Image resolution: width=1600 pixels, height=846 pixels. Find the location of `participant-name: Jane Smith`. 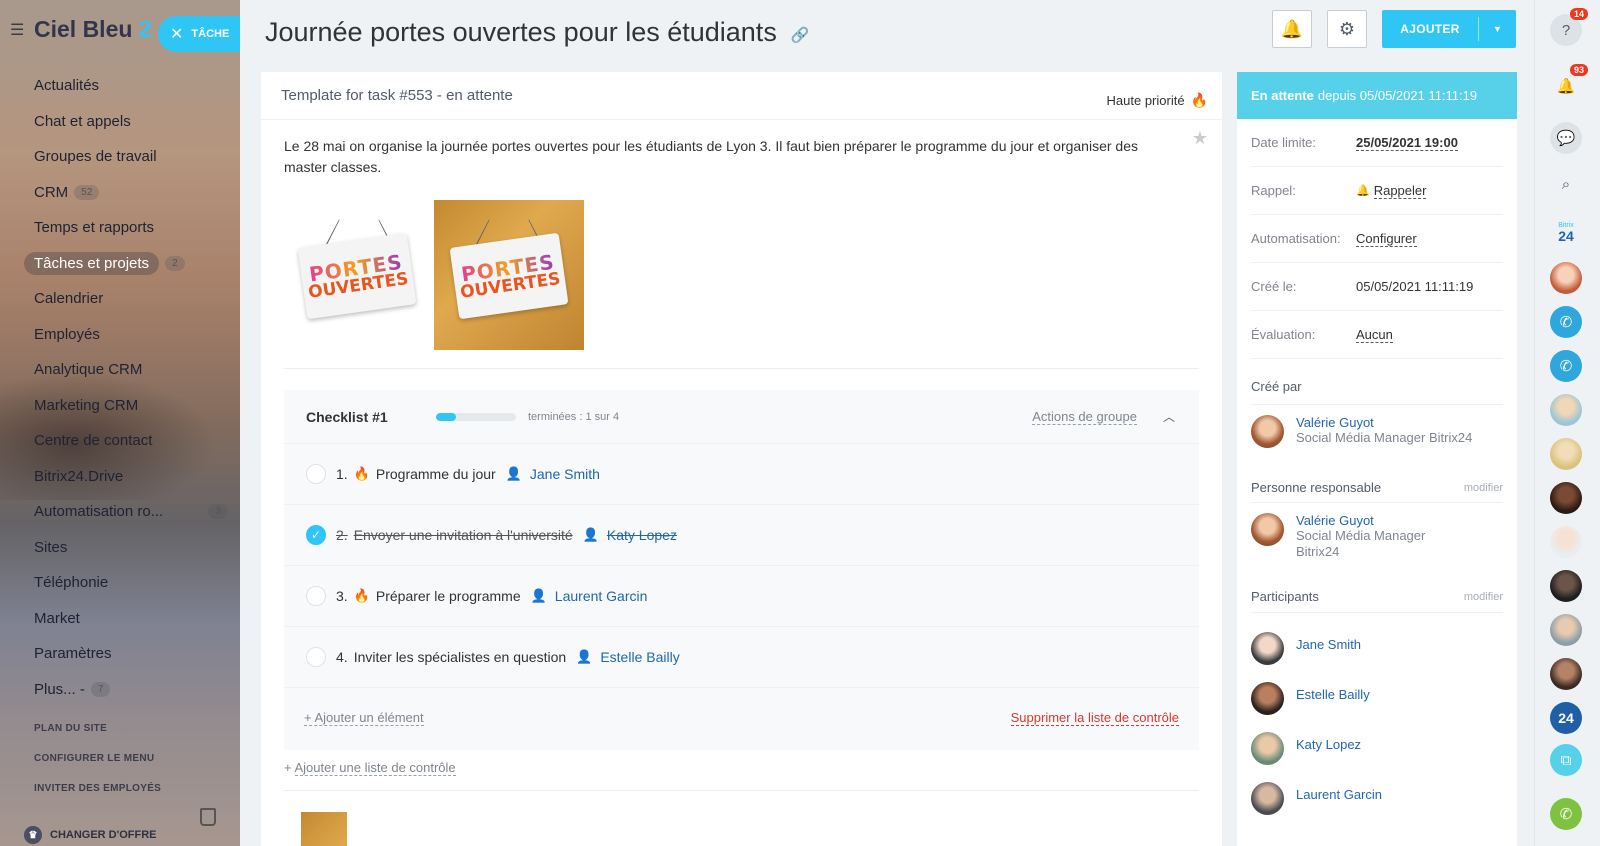

participant-name: Jane Smith is located at coordinates (1328, 644).